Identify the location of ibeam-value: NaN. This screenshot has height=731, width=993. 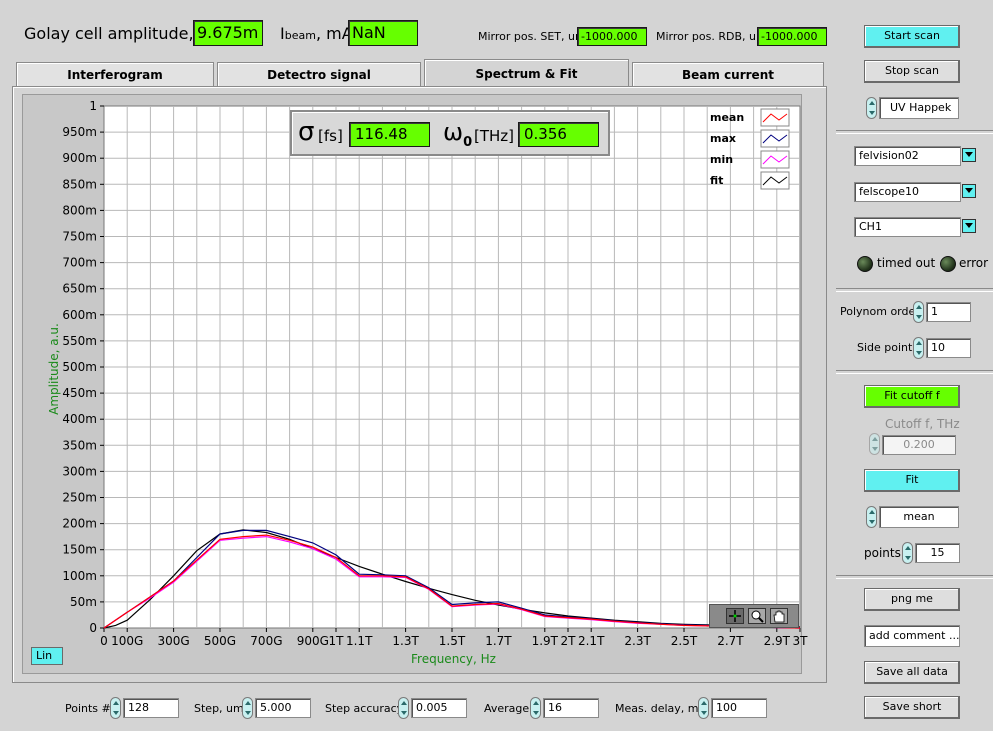
(383, 33).